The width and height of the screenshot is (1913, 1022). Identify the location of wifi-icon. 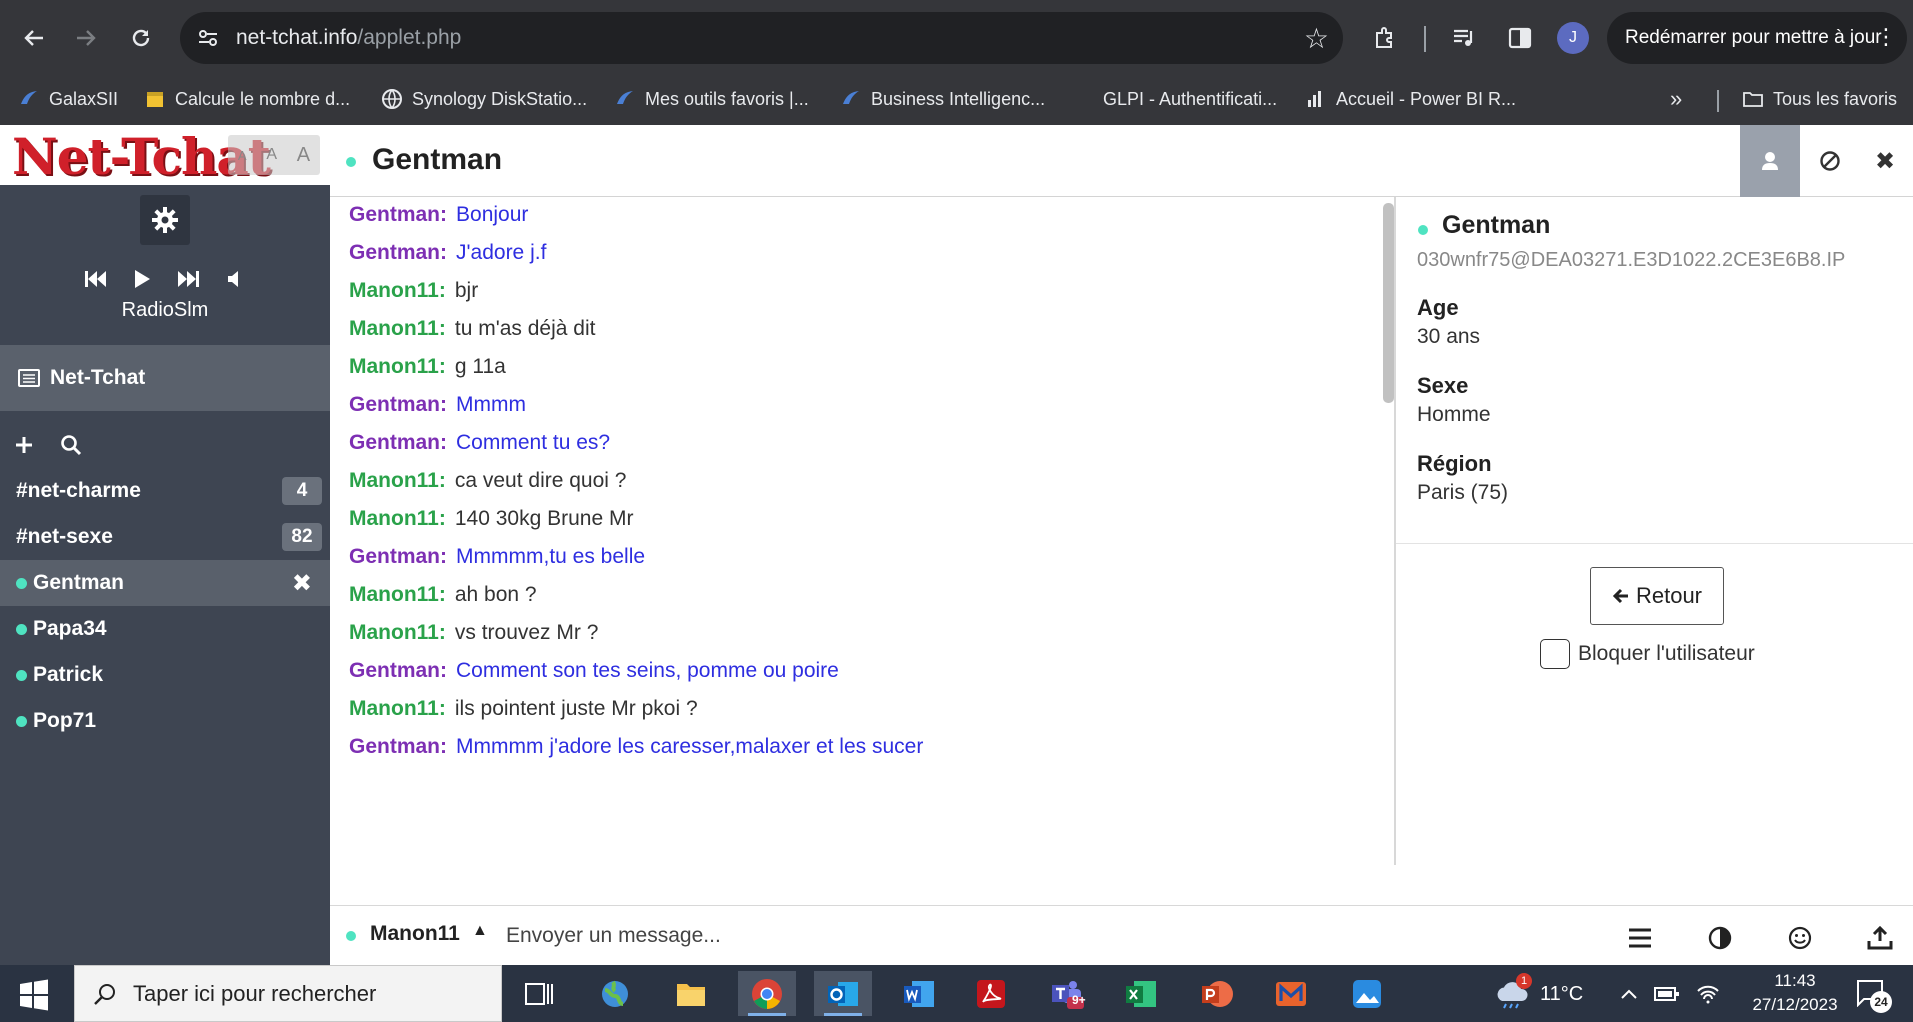
(1708, 994).